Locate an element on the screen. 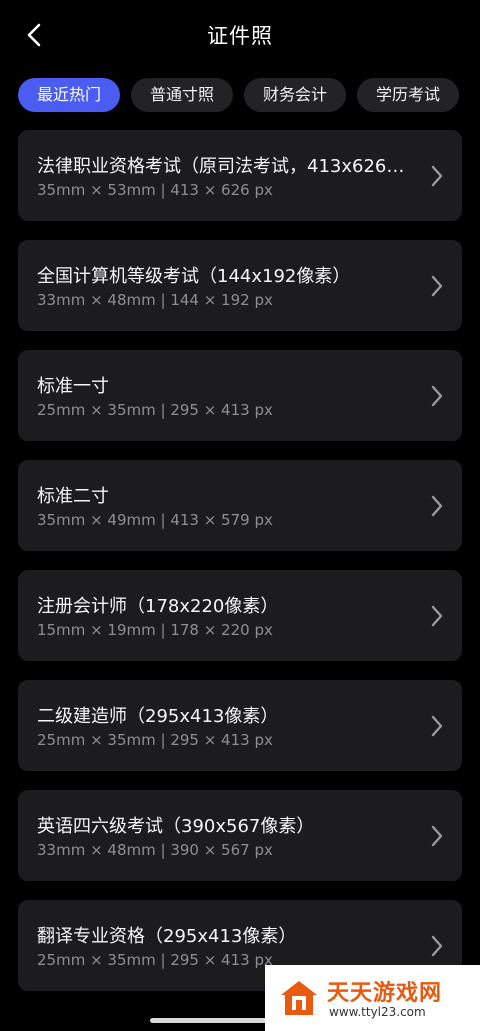 This screenshot has width=480, height=1031. page-title: 证件照 is located at coordinates (240, 36).